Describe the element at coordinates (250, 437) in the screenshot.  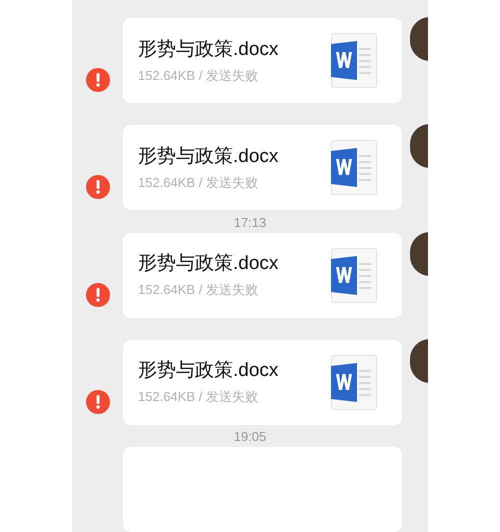
I see `timestamp: 19:05` at that location.